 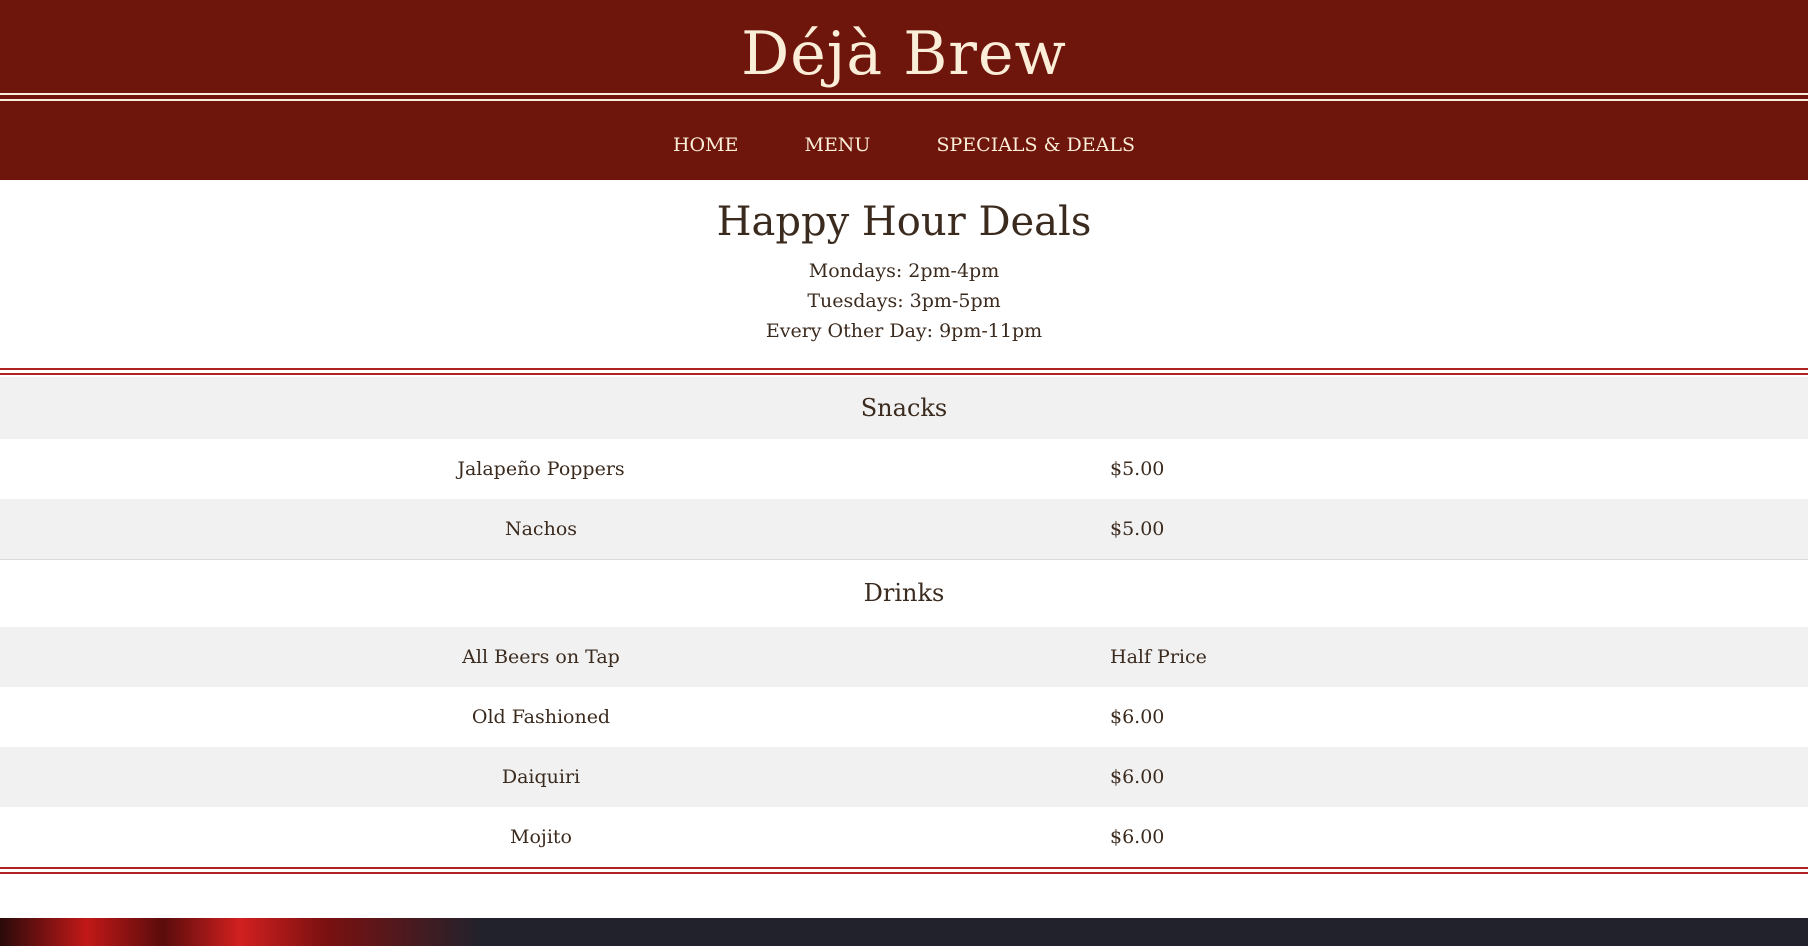 I want to click on nav-home-link: HOME, so click(x=705, y=145).